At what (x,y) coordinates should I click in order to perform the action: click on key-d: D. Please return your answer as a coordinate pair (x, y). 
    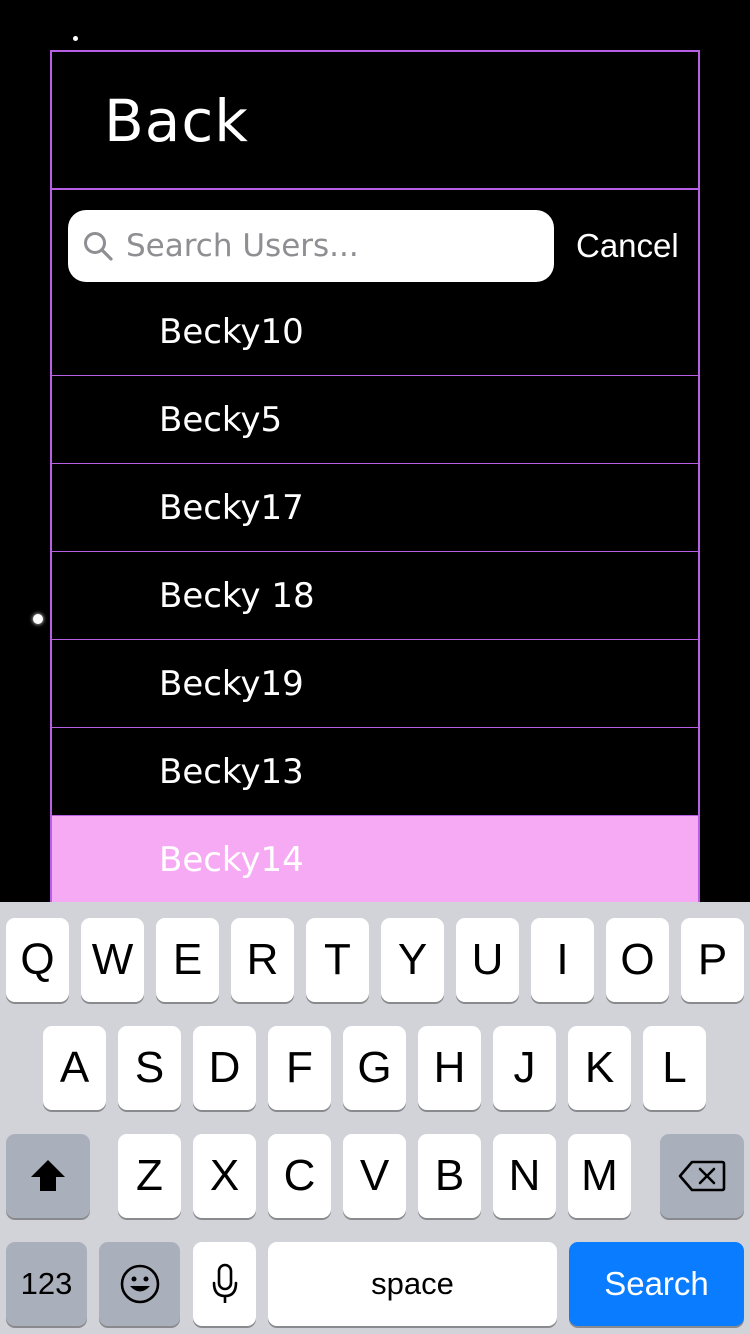
    Looking at the image, I should click on (224, 1068).